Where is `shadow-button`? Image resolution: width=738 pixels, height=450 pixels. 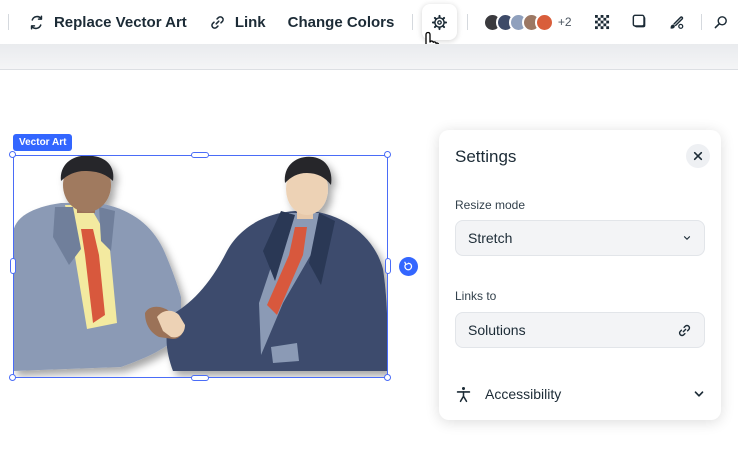
shadow-button is located at coordinates (639, 22).